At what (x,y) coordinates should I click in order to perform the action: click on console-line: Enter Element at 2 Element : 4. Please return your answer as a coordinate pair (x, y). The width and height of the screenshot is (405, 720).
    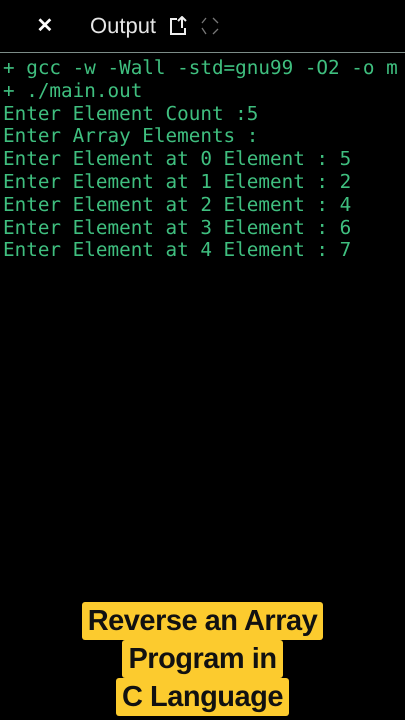
    Looking at the image, I should click on (177, 205).